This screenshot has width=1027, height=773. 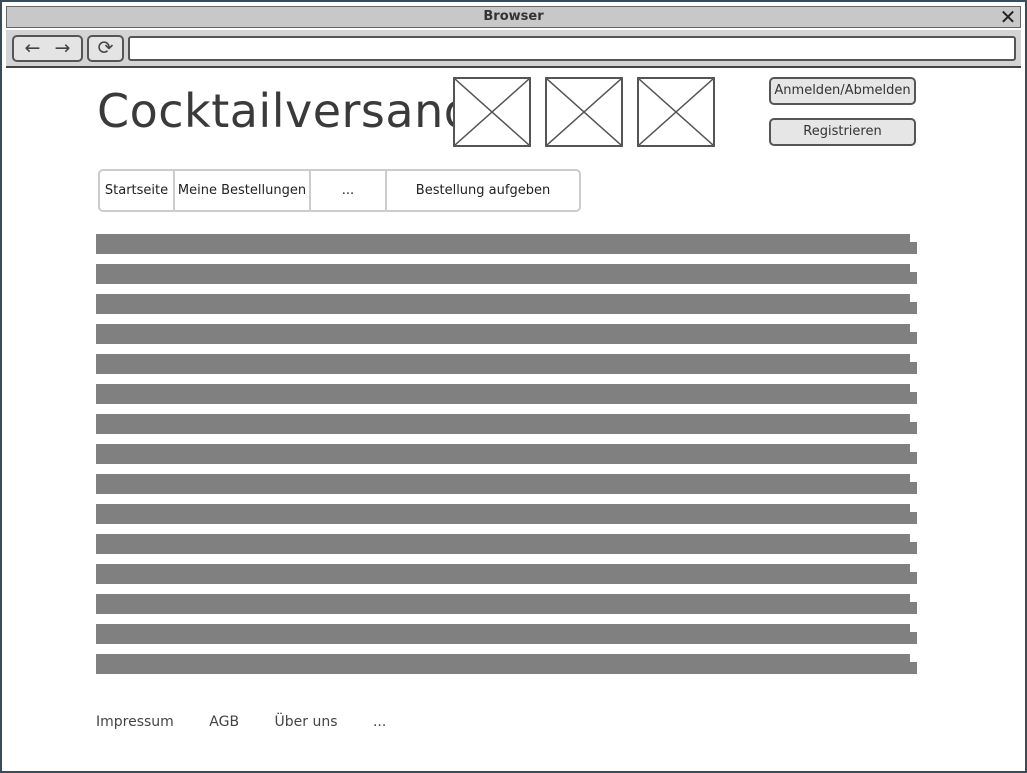 I want to click on close-icon: ✕, so click(x=1008, y=17).